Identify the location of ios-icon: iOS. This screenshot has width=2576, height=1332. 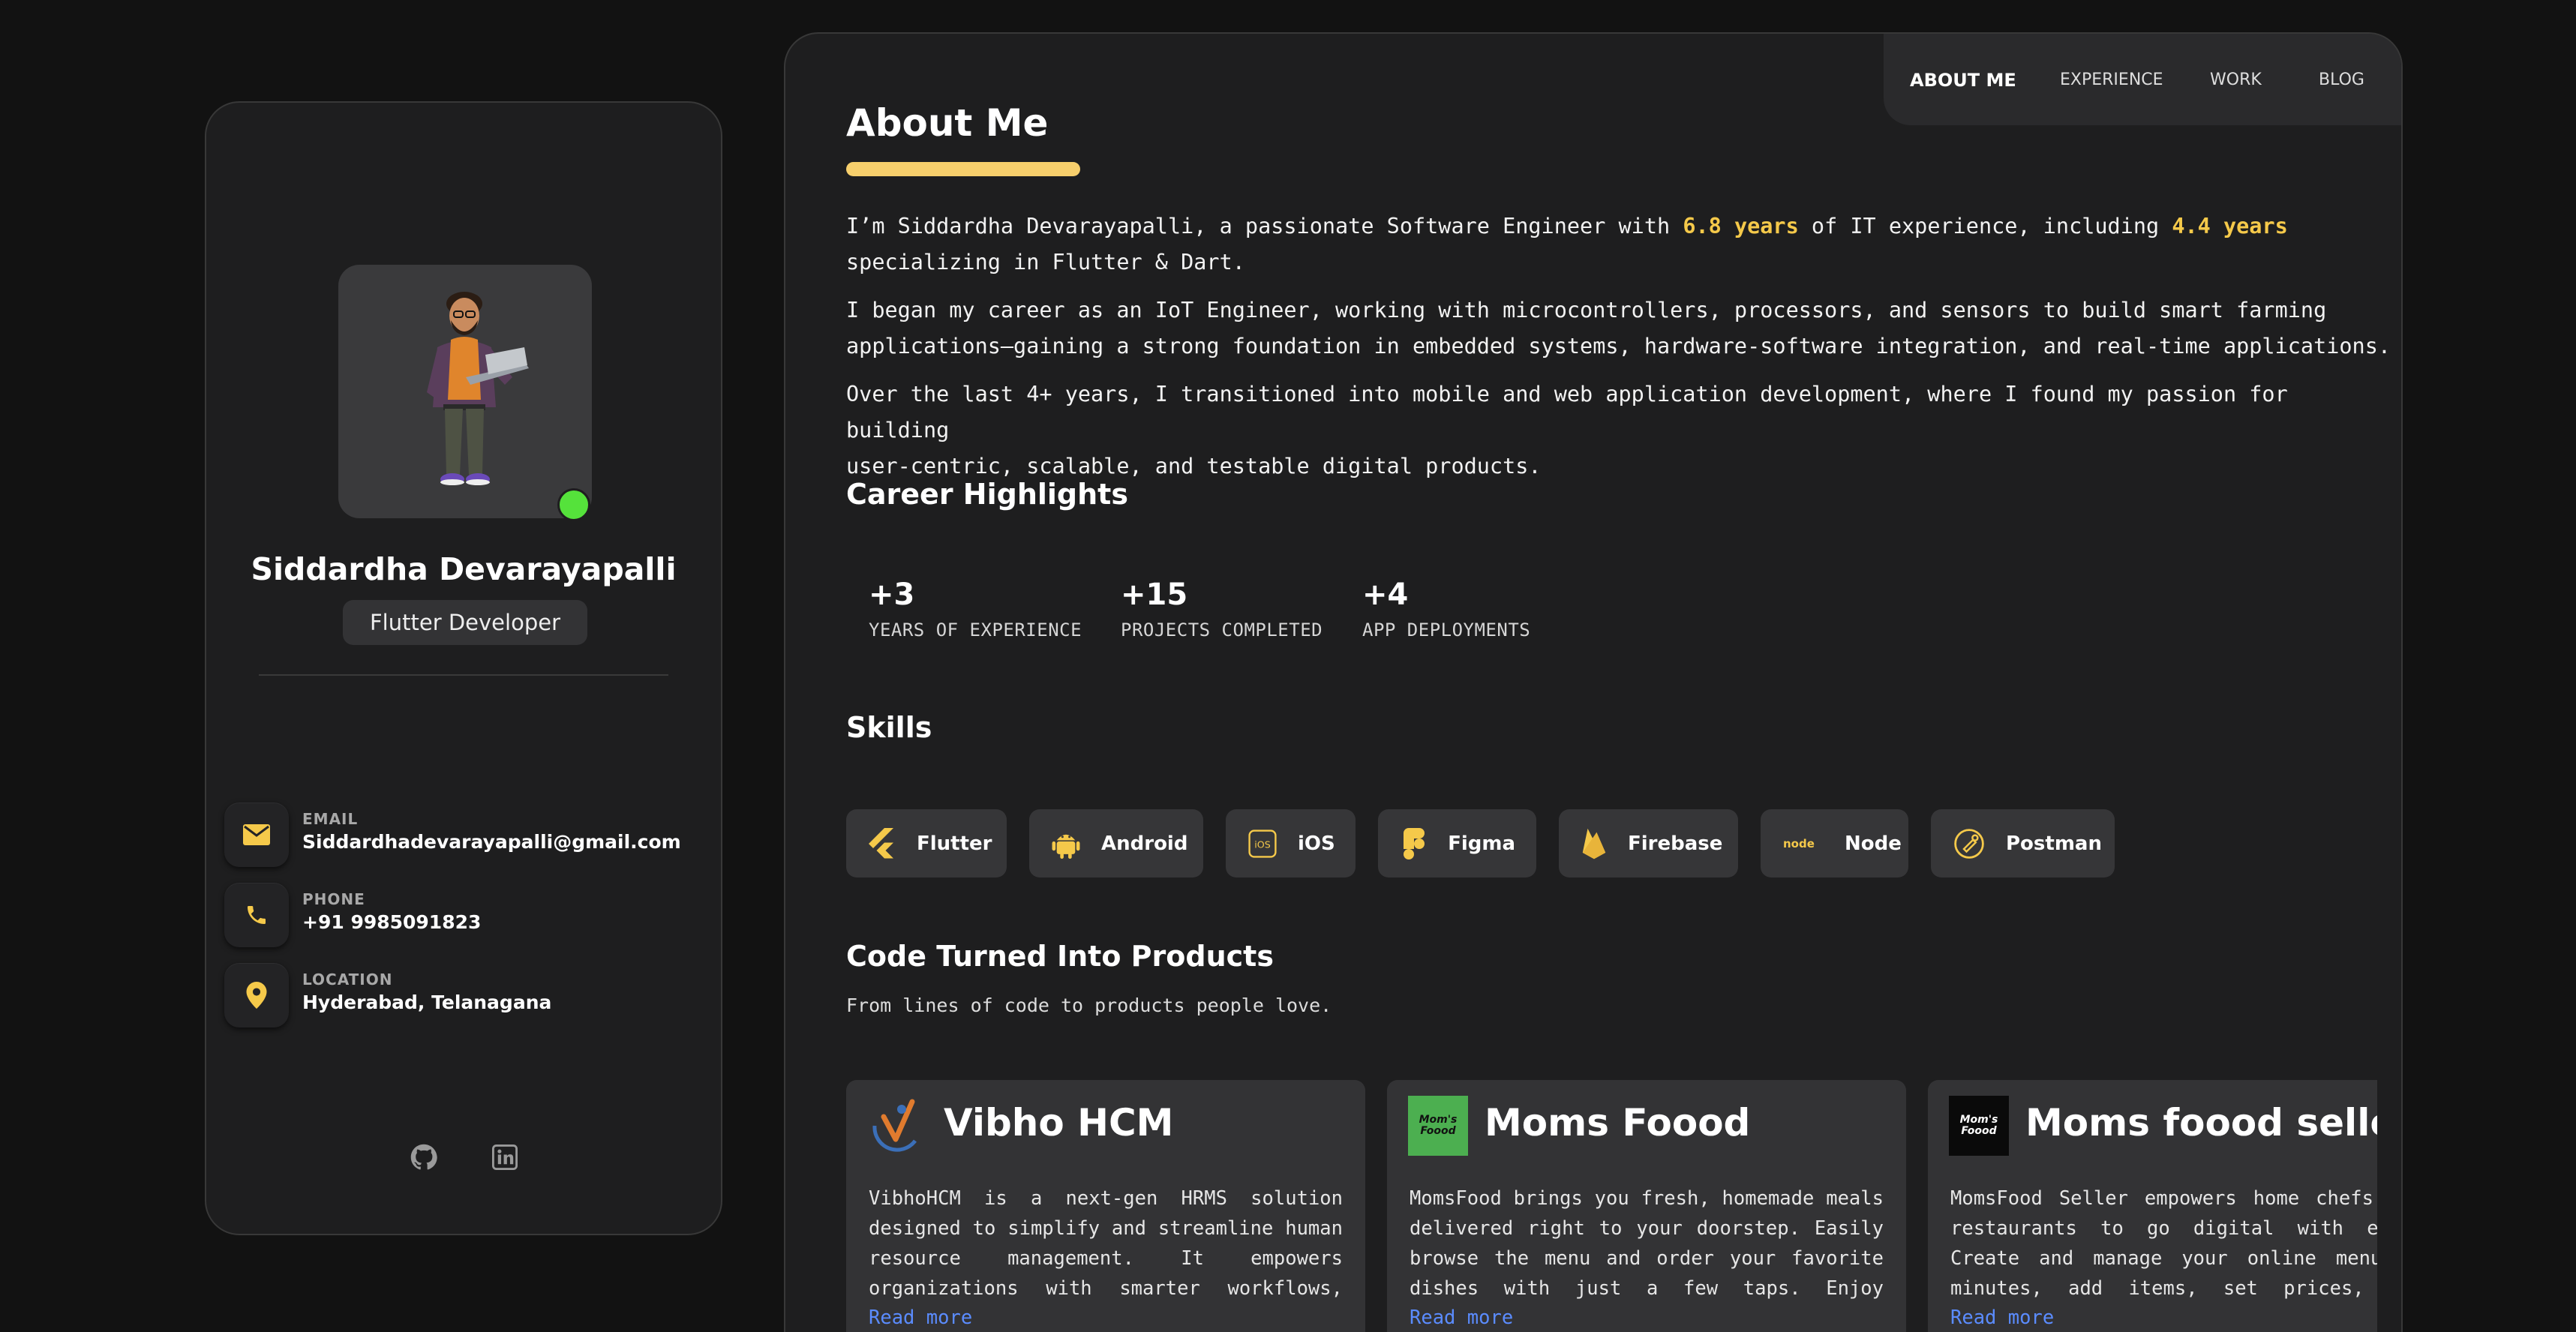
(1262, 844).